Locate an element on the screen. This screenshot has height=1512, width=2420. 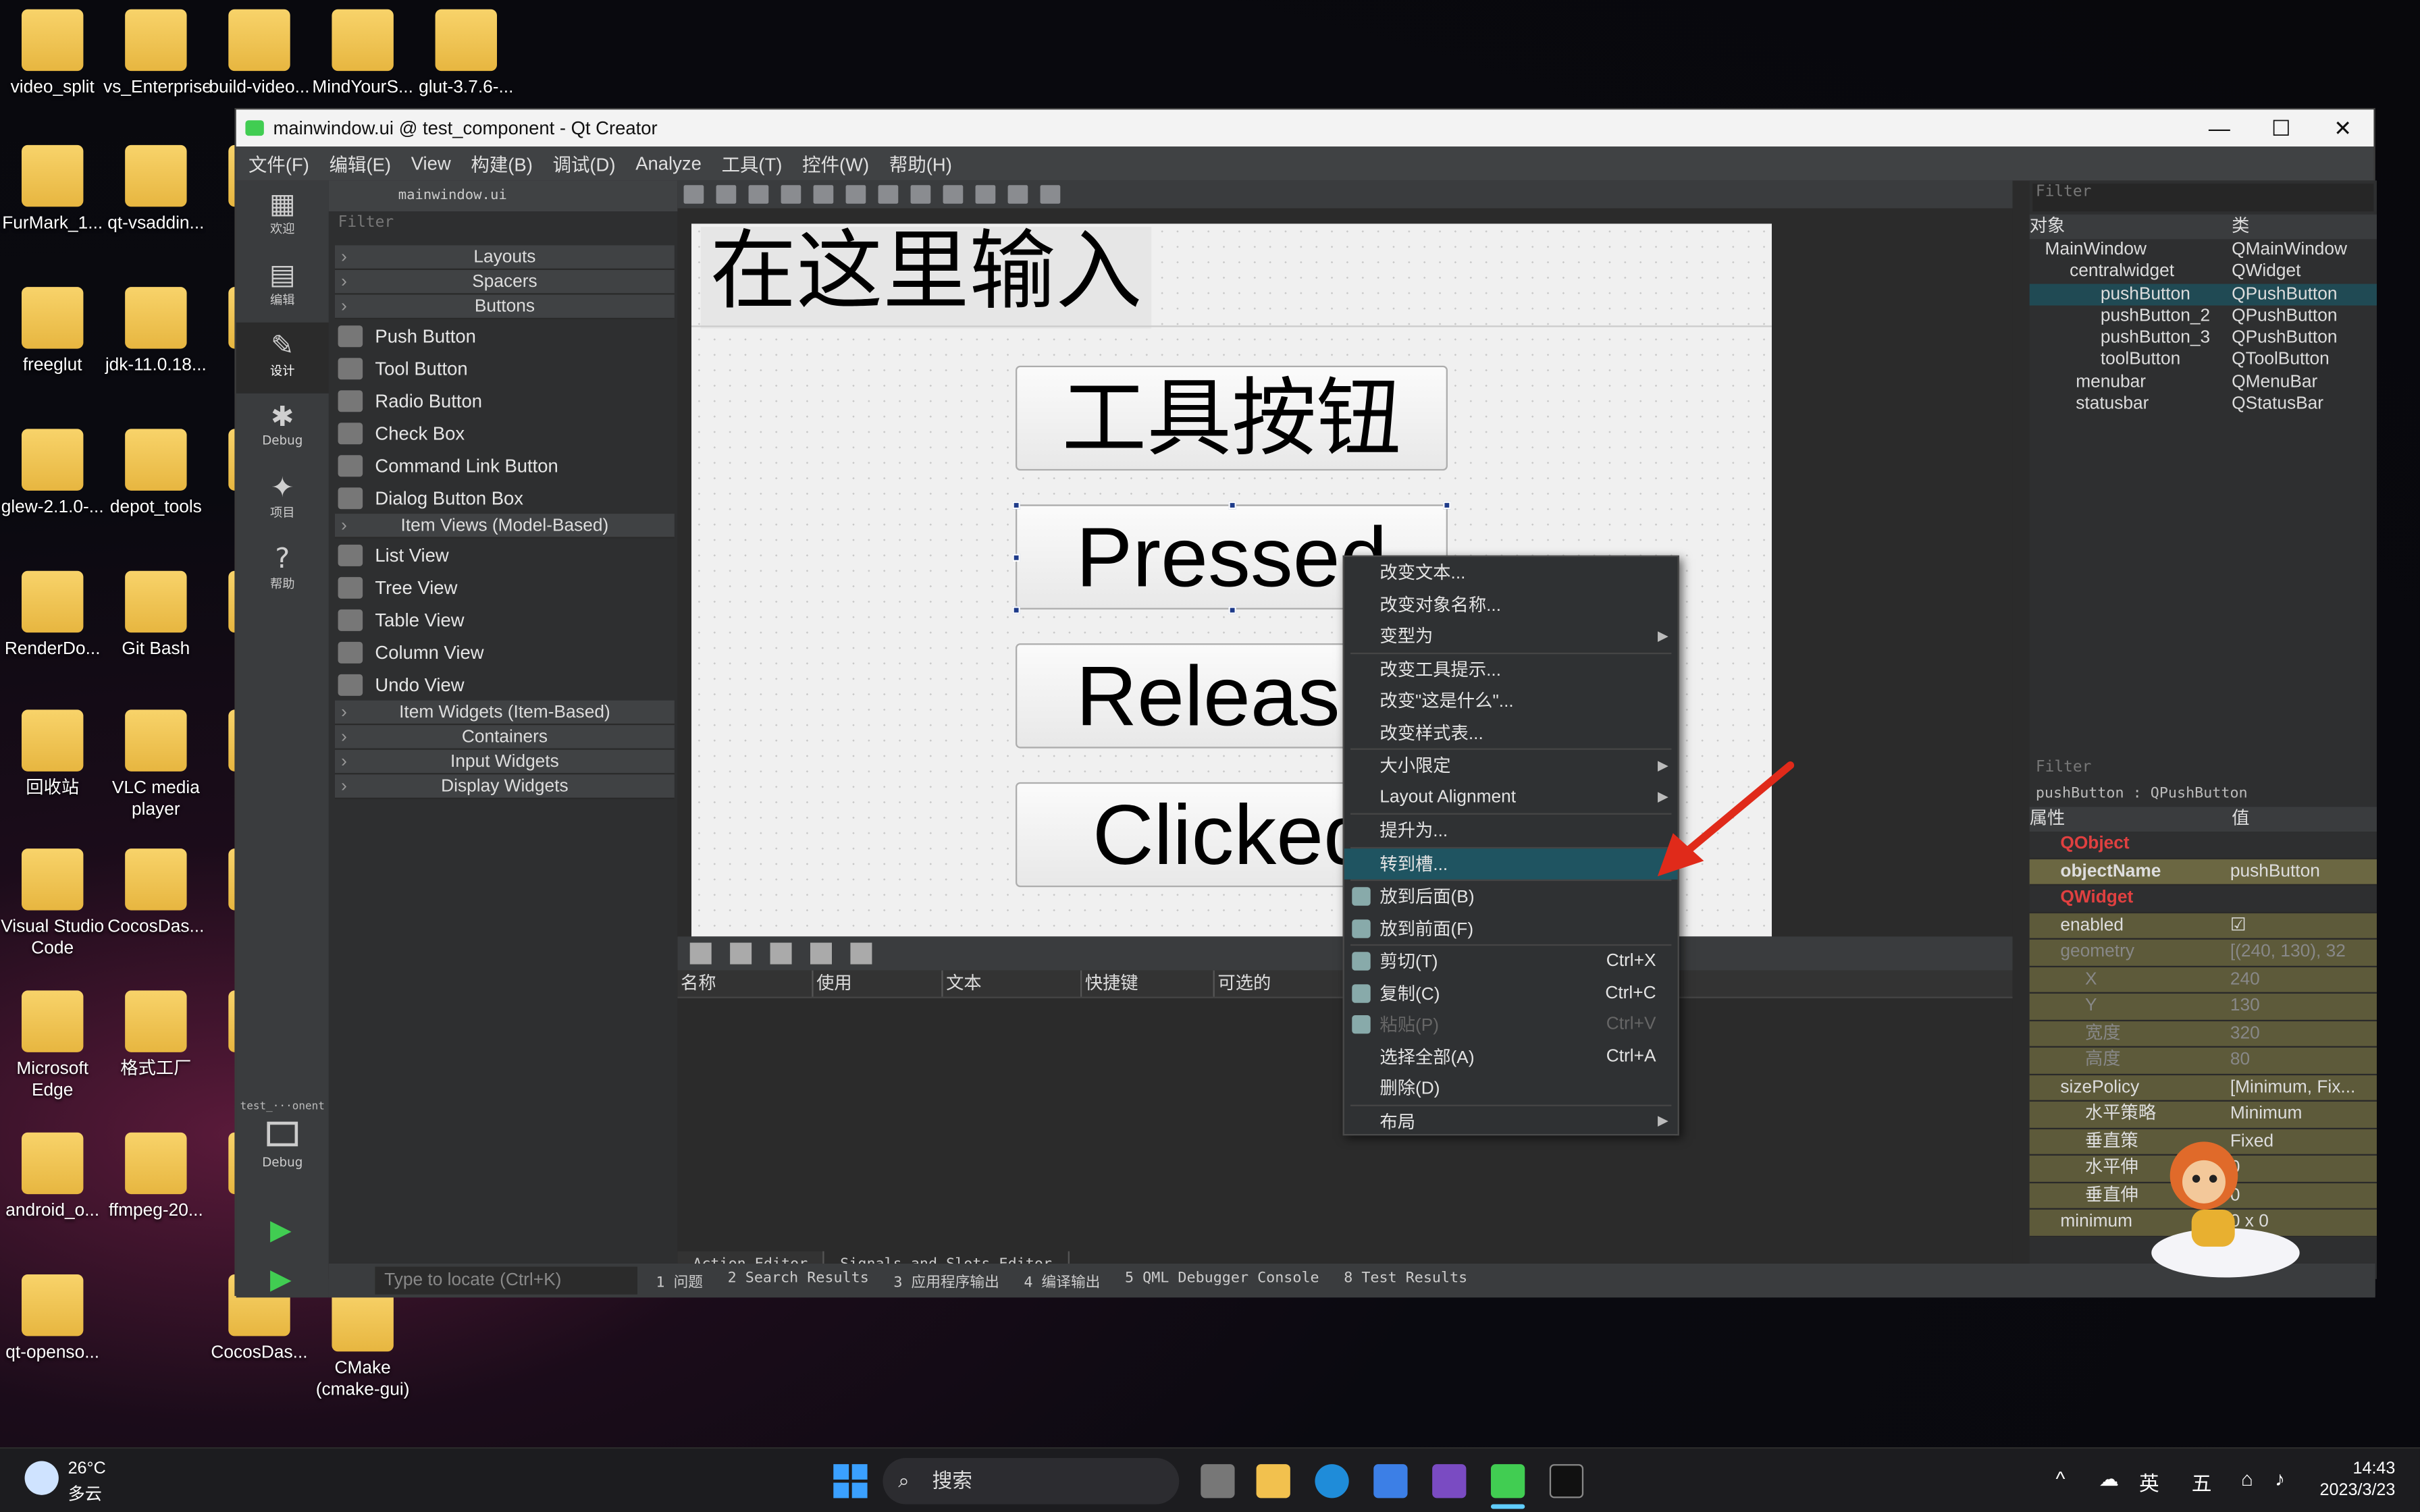
new-action-icon is located at coordinates (700, 954).